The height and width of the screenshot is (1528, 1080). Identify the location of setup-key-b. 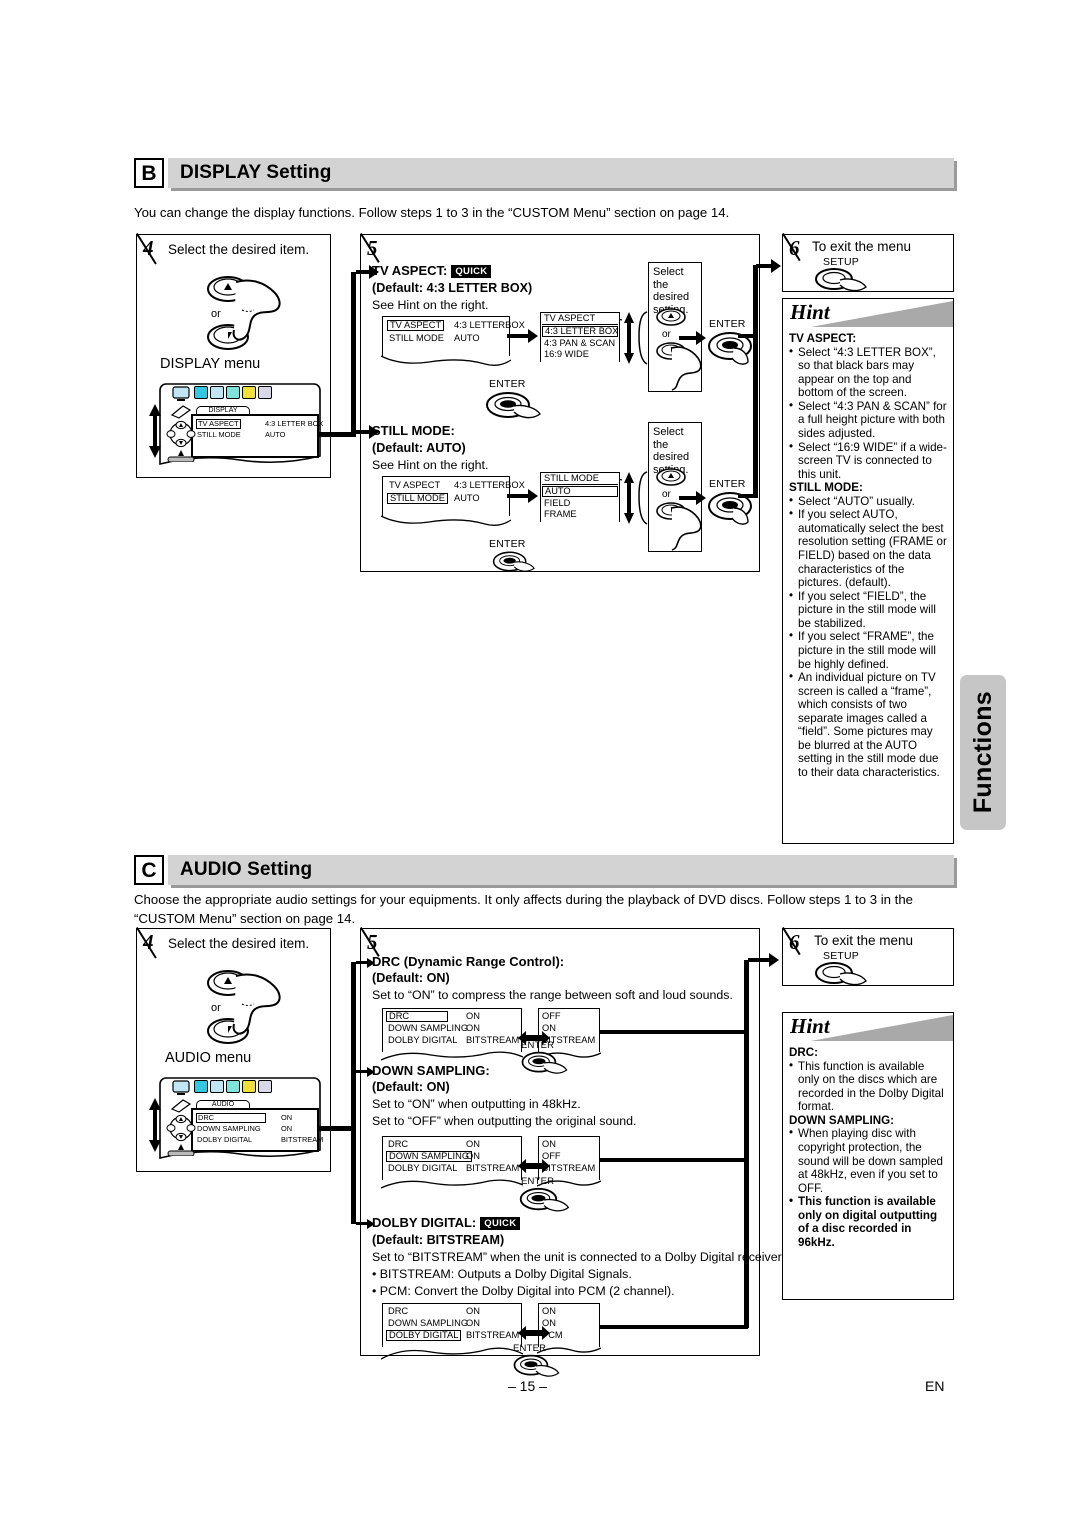
(845, 280).